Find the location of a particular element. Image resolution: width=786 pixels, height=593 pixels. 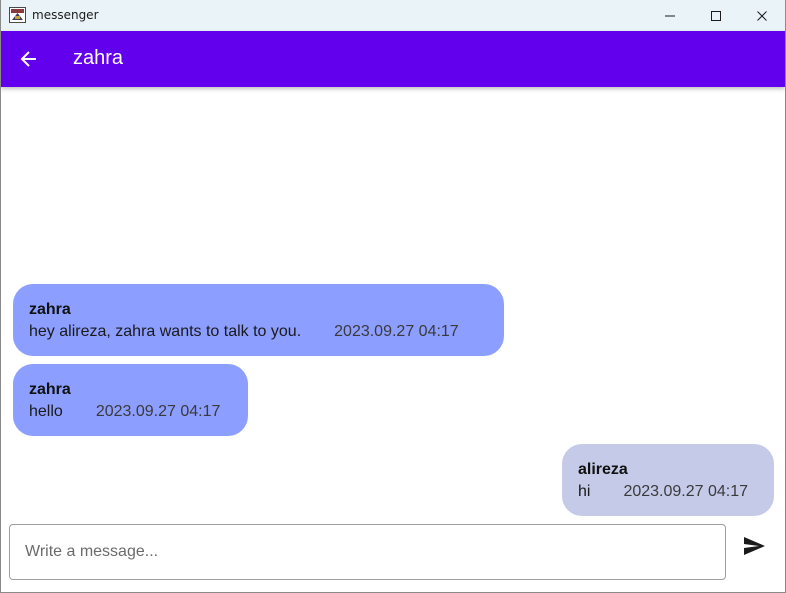

arrow-left-icon is located at coordinates (28, 59).